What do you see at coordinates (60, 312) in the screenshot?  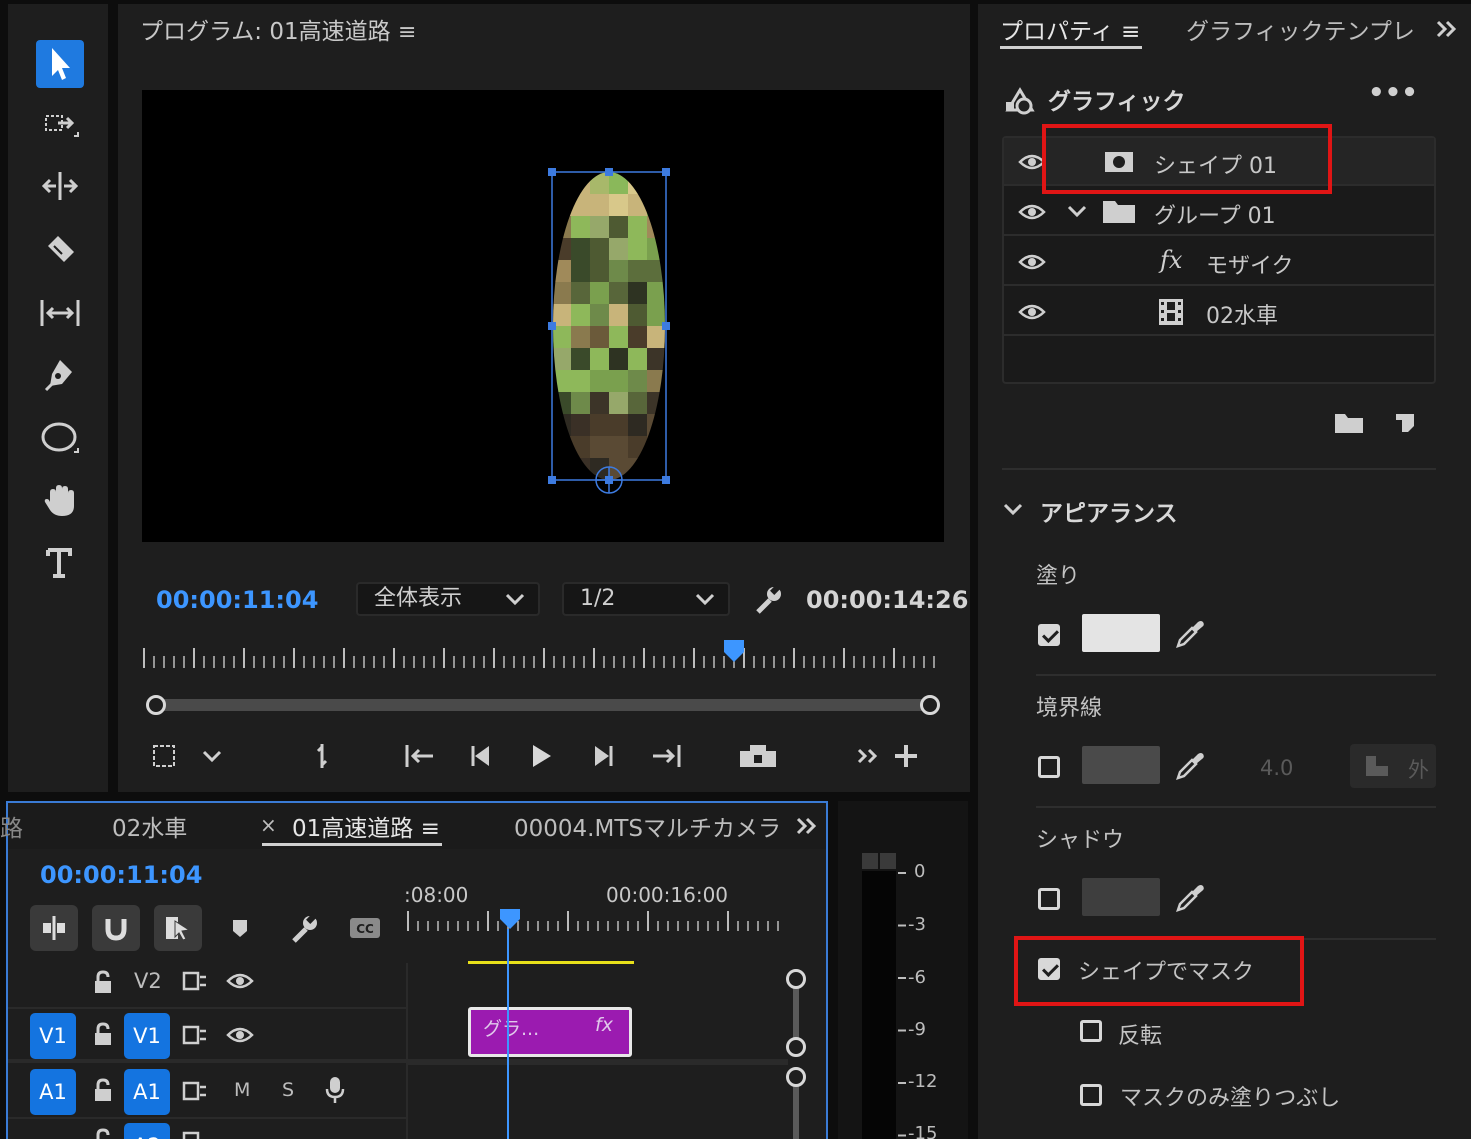 I see `slip-tool-button` at bounding box center [60, 312].